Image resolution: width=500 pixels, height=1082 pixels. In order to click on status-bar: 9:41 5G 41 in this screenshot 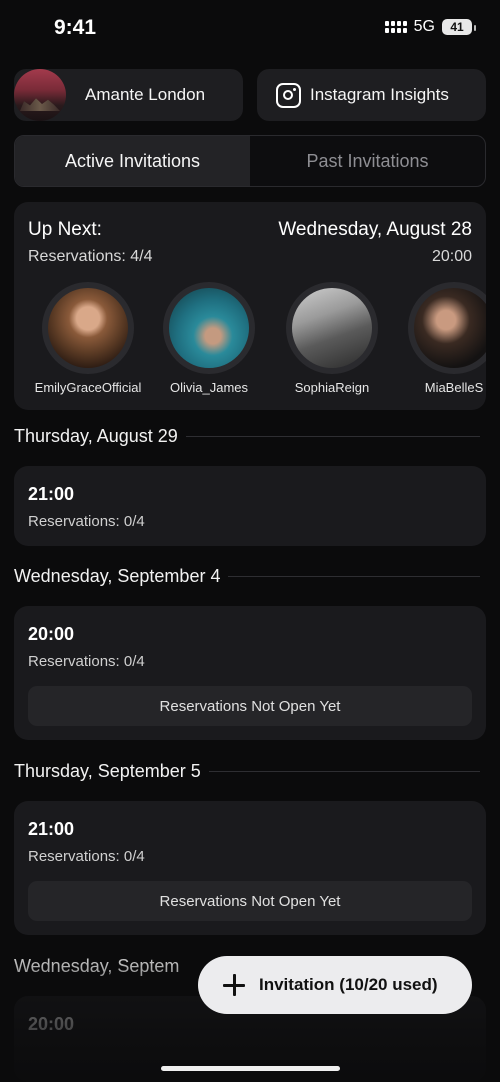, I will do `click(250, 28)`.